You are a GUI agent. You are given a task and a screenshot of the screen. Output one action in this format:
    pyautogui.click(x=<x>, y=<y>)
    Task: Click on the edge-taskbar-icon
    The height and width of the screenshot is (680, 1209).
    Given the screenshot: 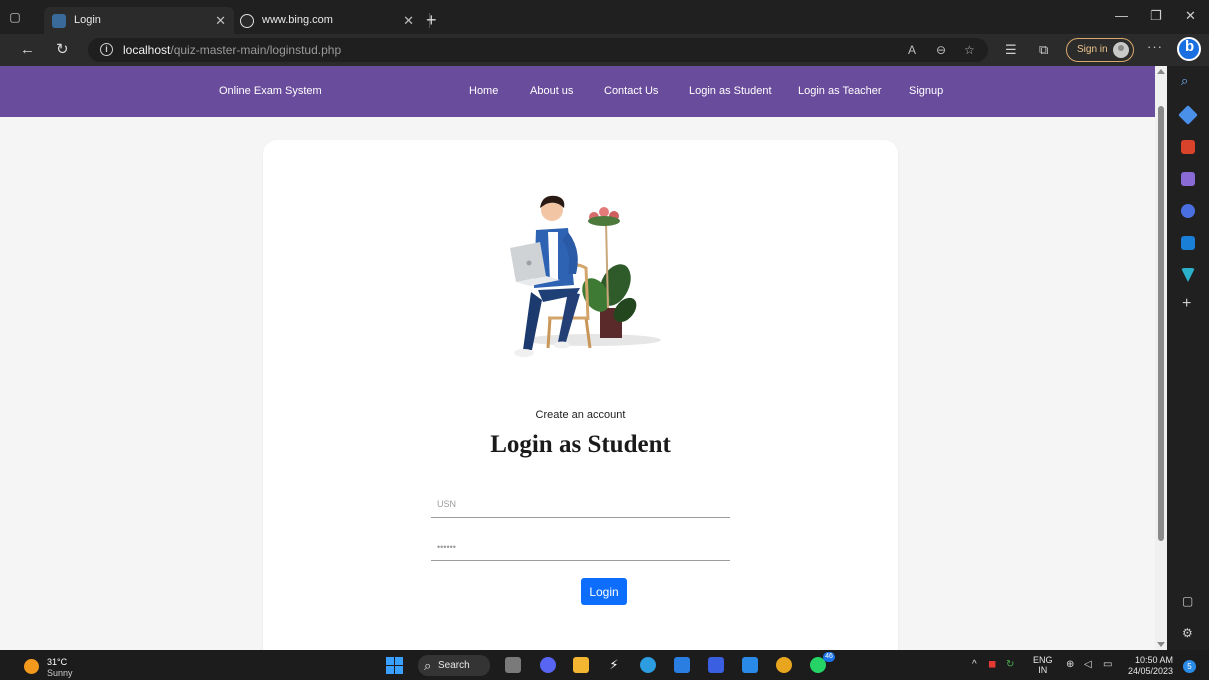 What is the action you would take?
    pyautogui.click(x=648, y=665)
    